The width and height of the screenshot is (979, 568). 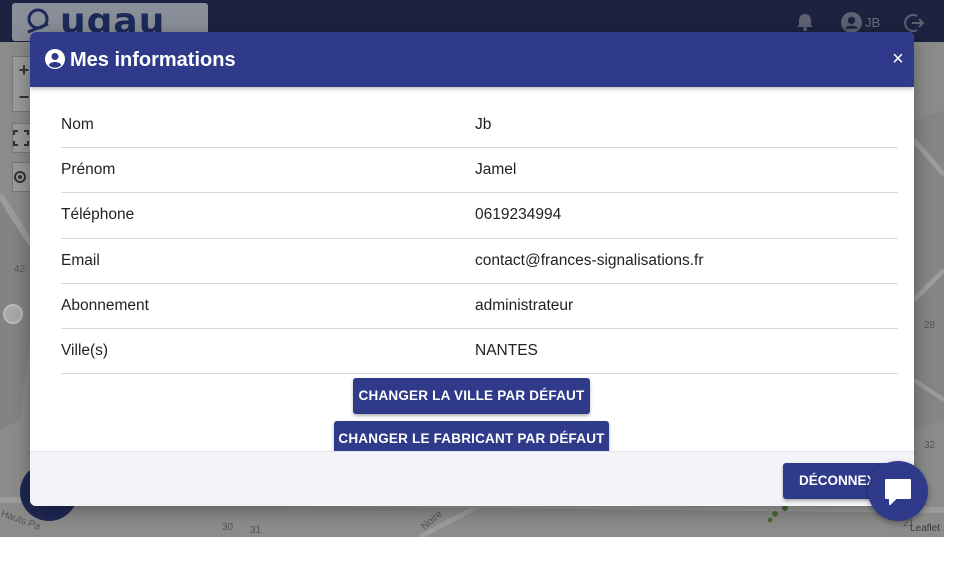 I want to click on map-attribution: Leaflet, so click(x=925, y=528).